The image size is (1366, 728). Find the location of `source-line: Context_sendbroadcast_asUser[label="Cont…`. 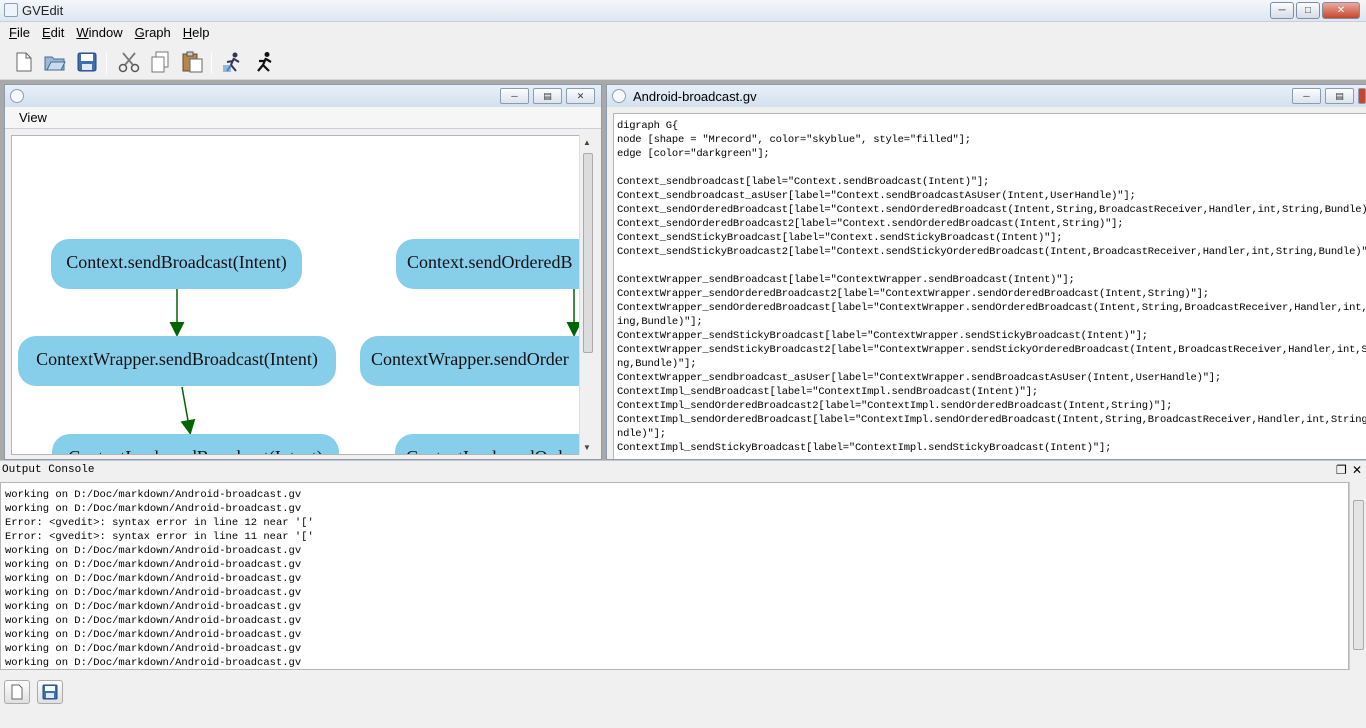

source-line: Context_sendbroadcast_asUser[label="Cont… is located at coordinates (876, 196).